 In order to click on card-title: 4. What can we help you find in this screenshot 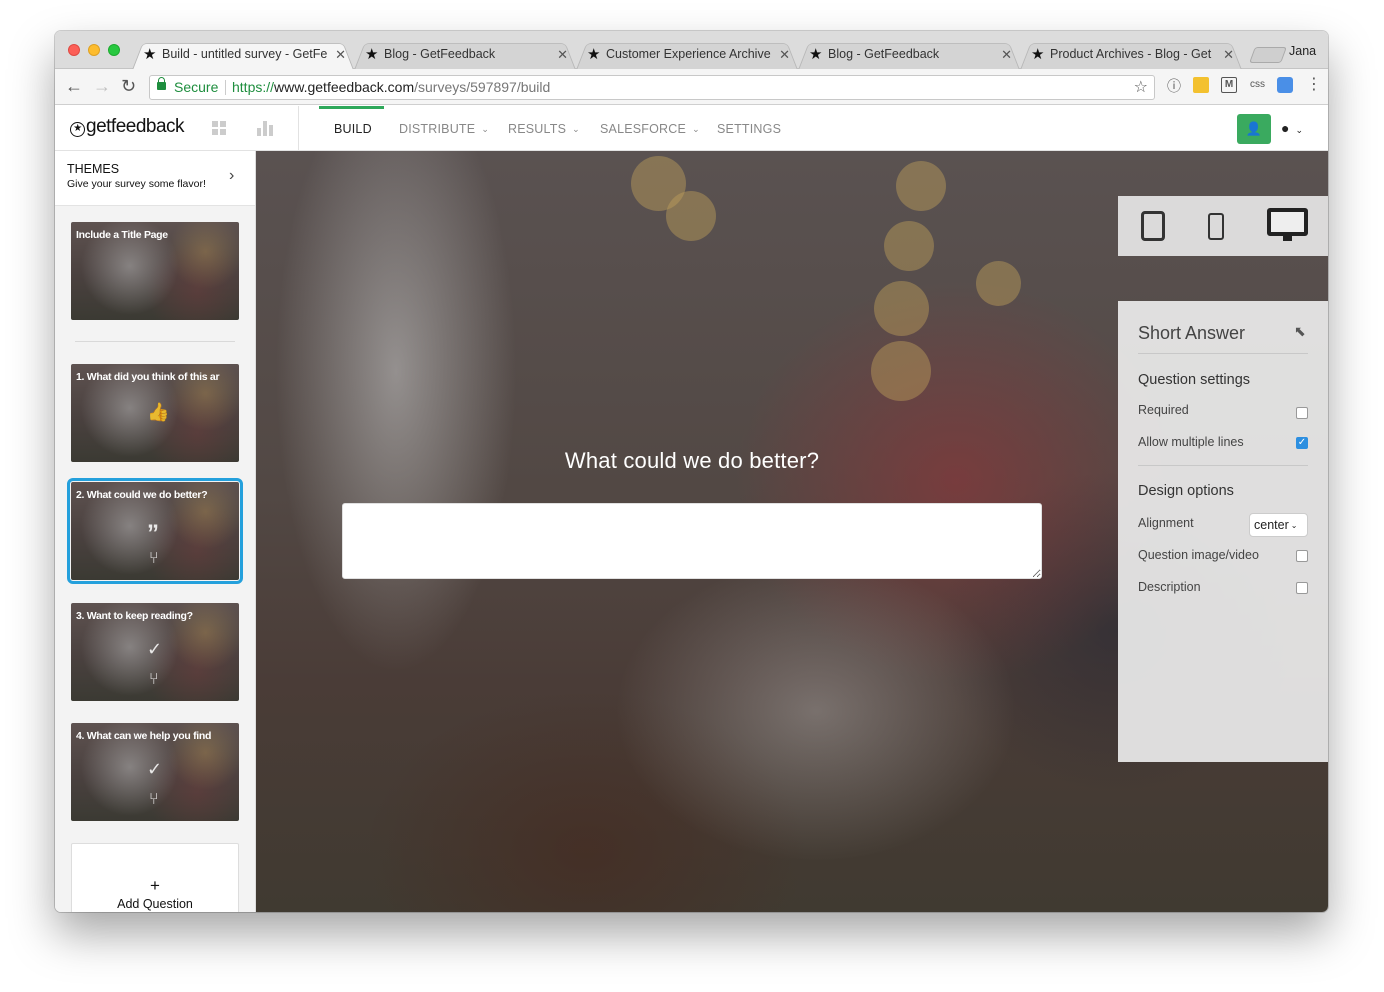, I will do `click(144, 736)`.